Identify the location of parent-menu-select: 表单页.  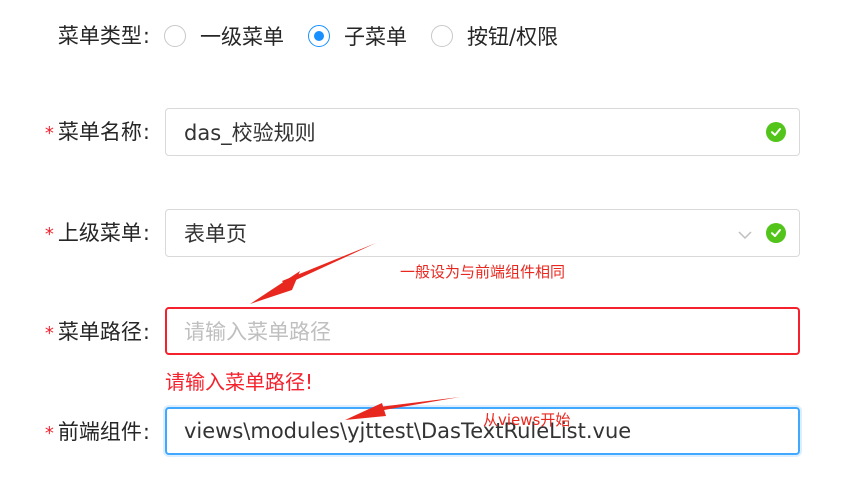
(482, 233).